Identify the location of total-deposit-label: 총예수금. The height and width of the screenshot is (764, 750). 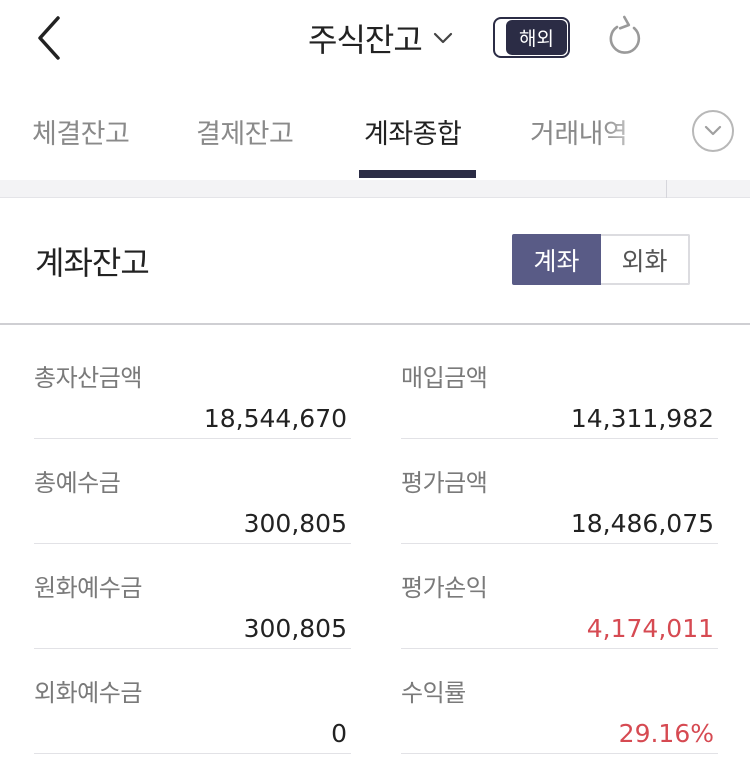
(77, 483).